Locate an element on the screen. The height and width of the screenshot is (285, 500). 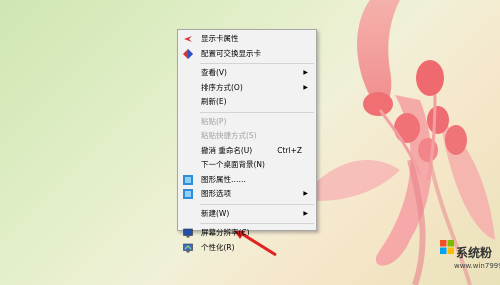
graphics-properties-icon is located at coordinates (188, 39).